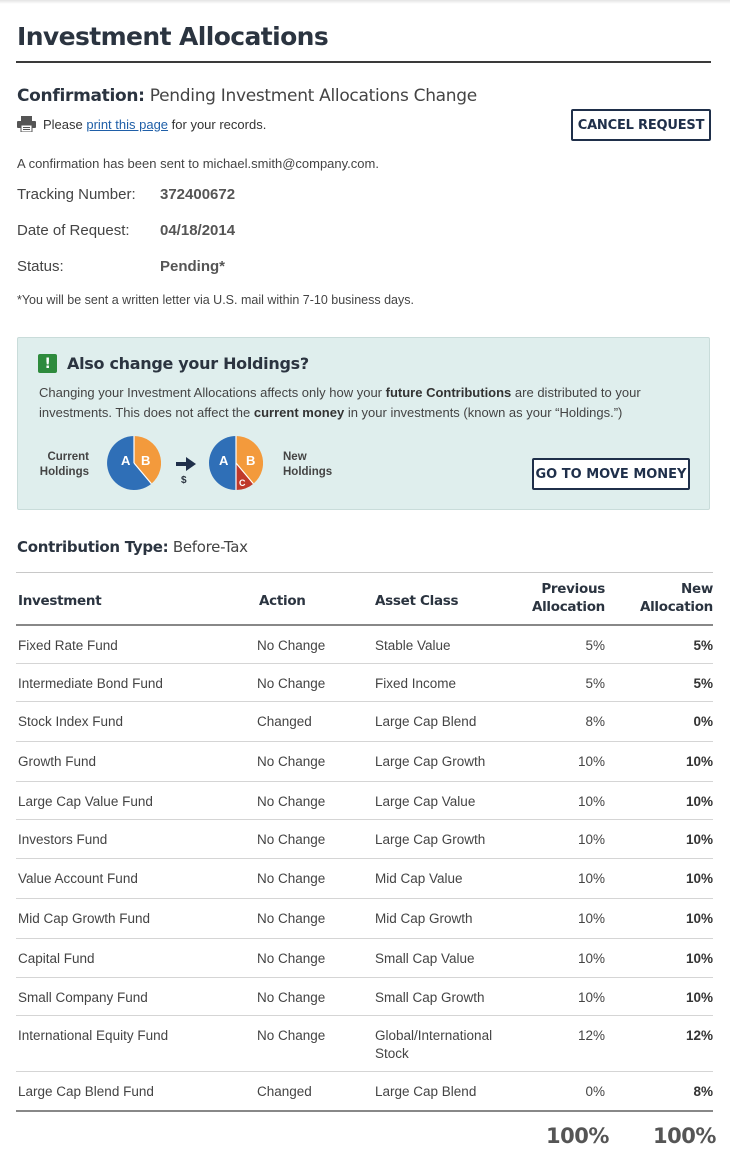 This screenshot has height=1166, width=730. I want to click on cell-investment: Stock Index Fund, so click(71, 721).